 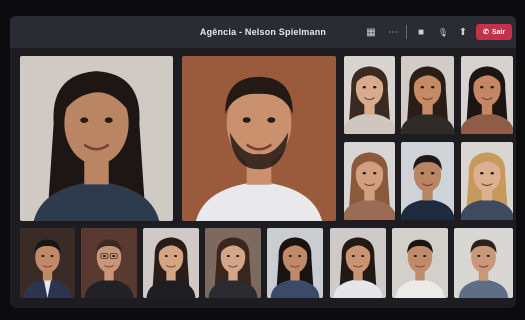 I want to click on leave-button-label: Sair, so click(x=498, y=32).